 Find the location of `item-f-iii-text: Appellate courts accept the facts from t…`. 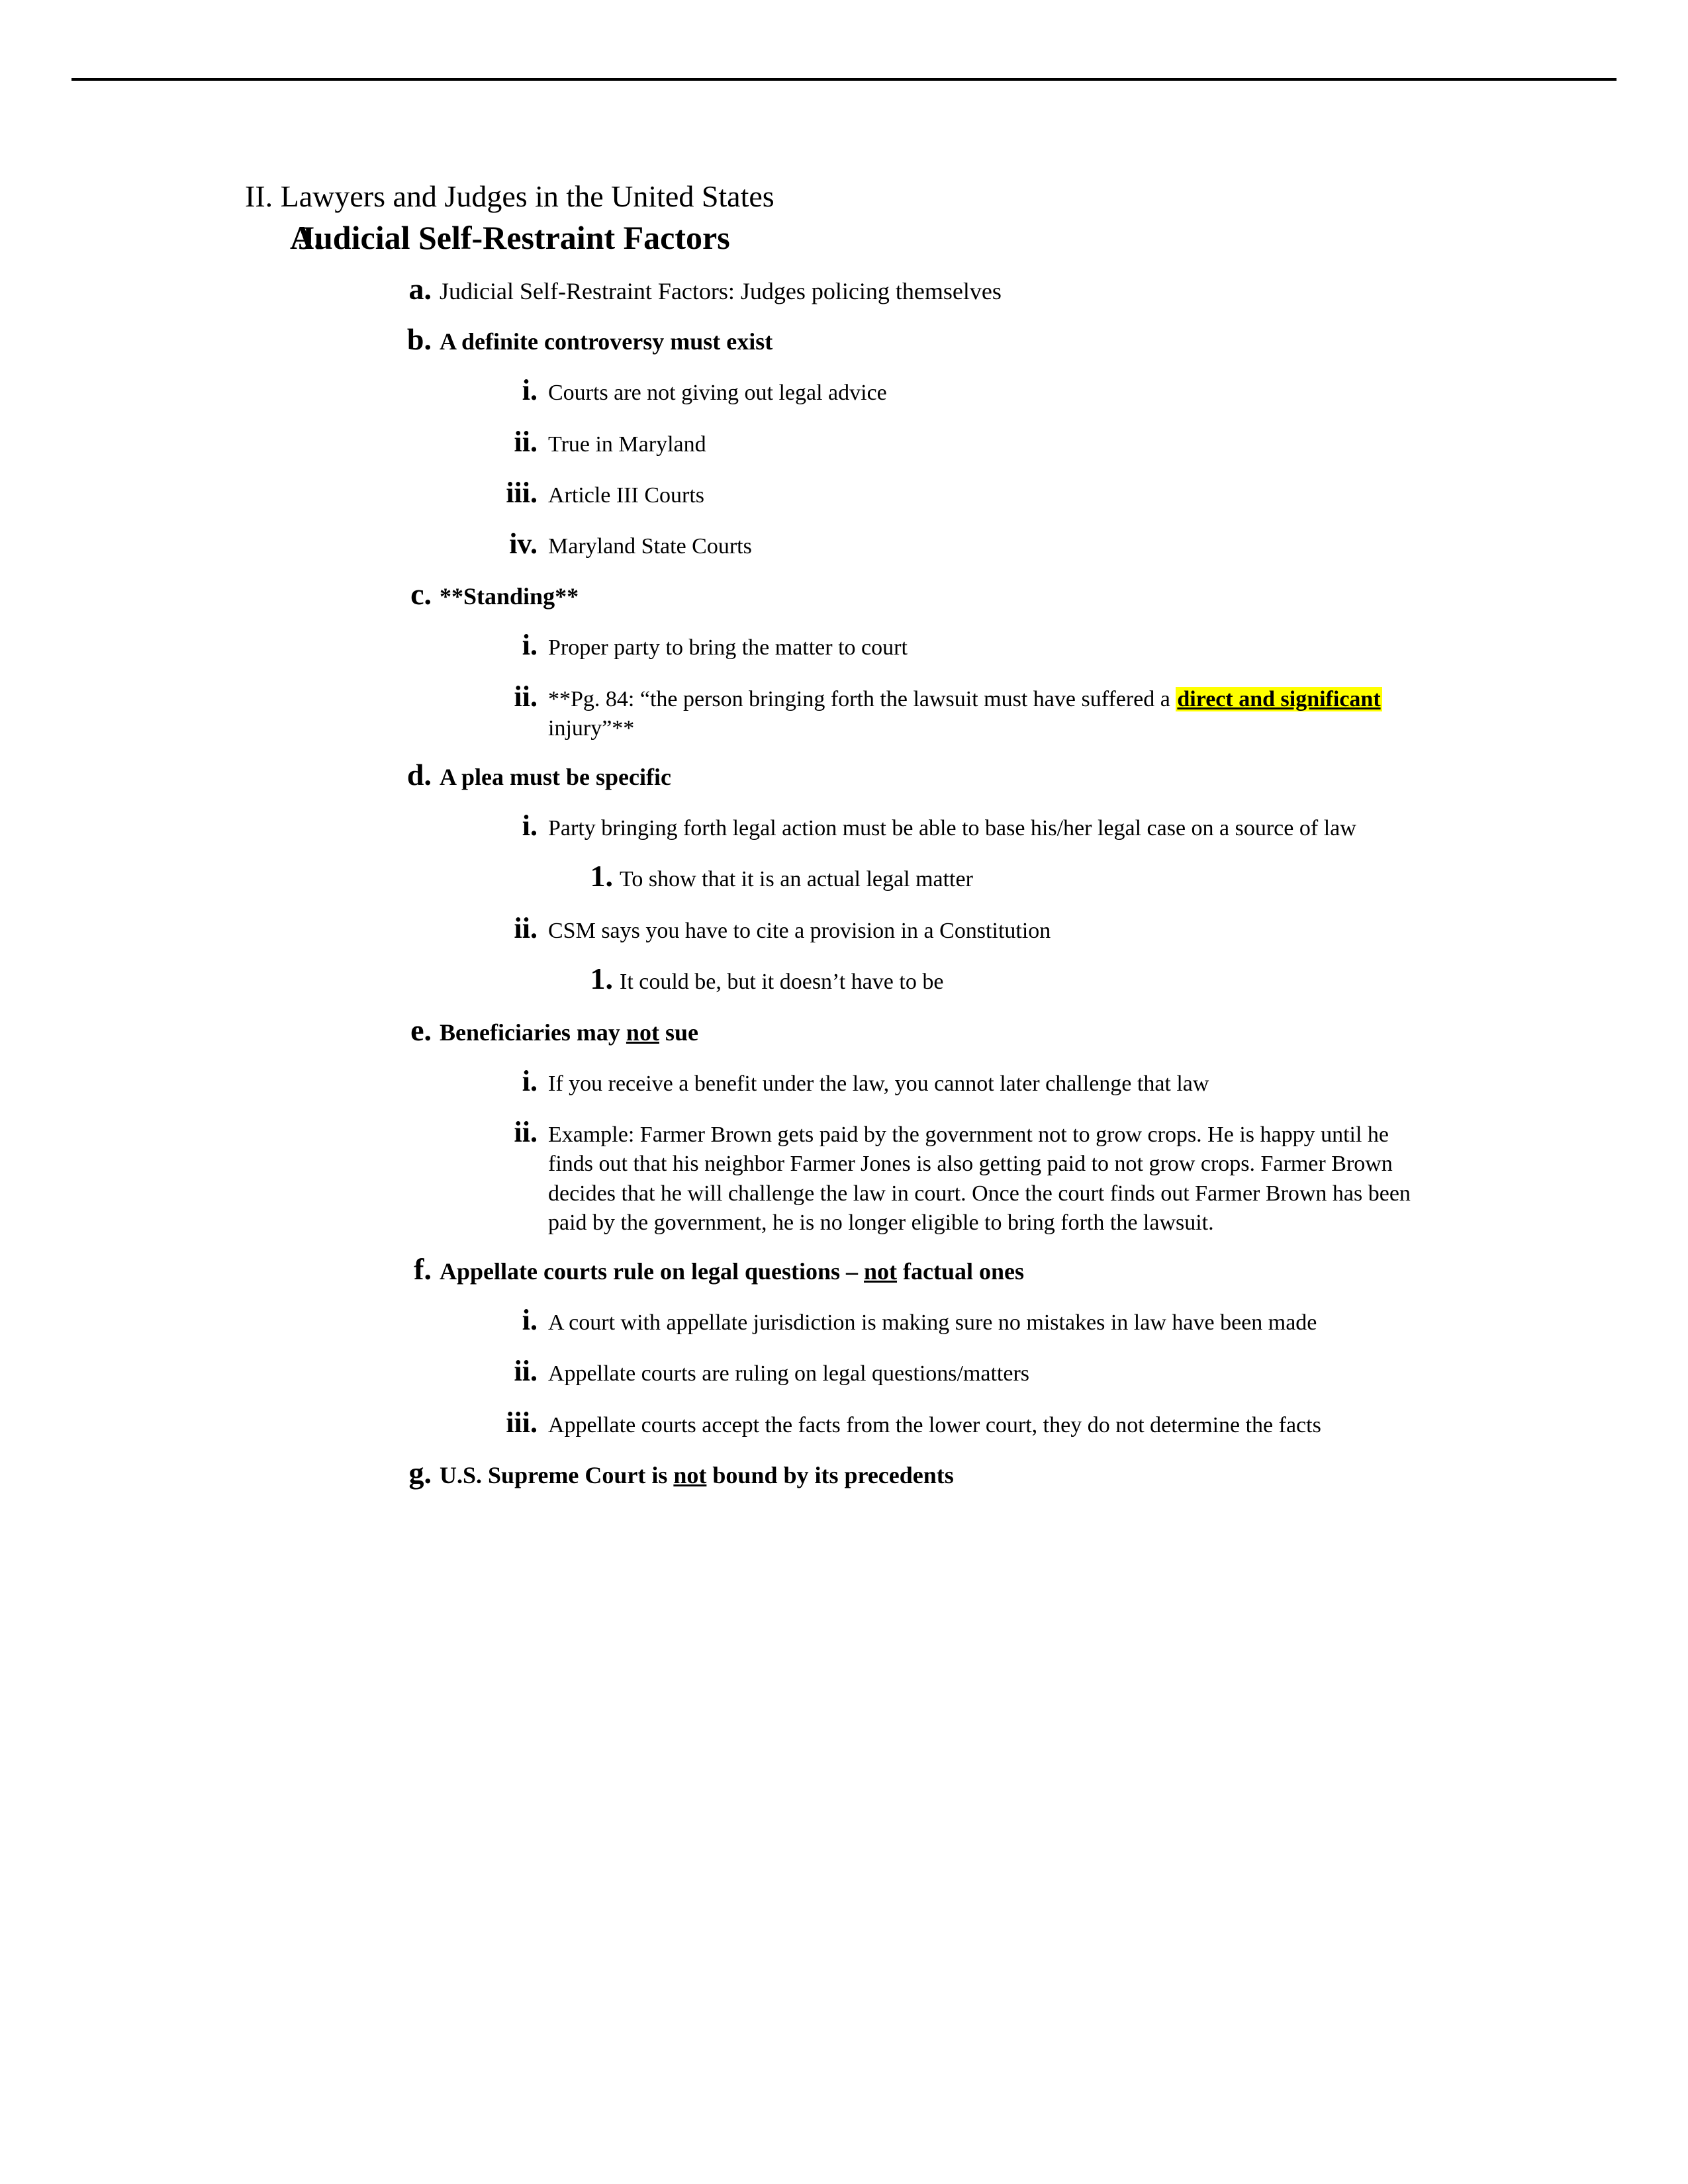

item-f-iii-text: Appellate courts accept the facts from t… is located at coordinates (934, 1425).